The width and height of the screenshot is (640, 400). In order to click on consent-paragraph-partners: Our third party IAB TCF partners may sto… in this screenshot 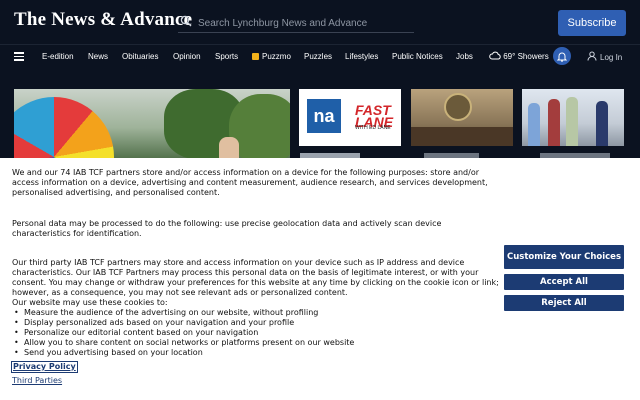, I will do `click(255, 277)`.